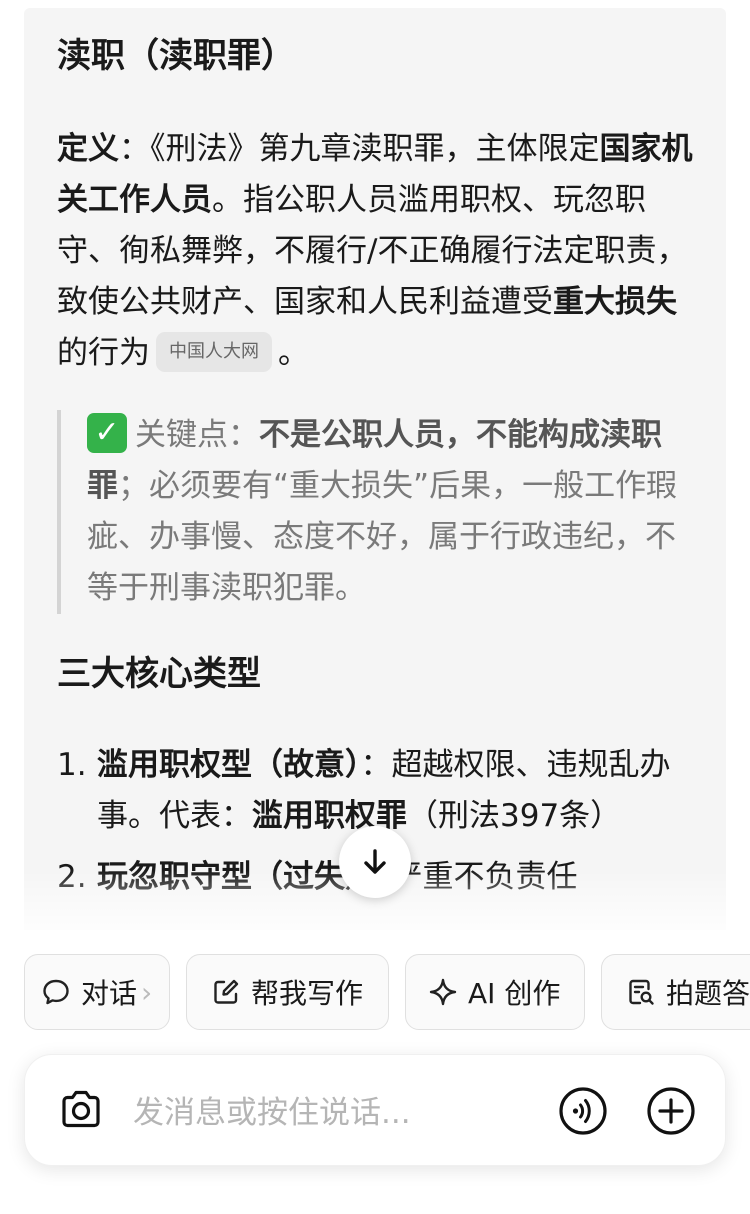  I want to click on sparkle-icon, so click(443, 992).